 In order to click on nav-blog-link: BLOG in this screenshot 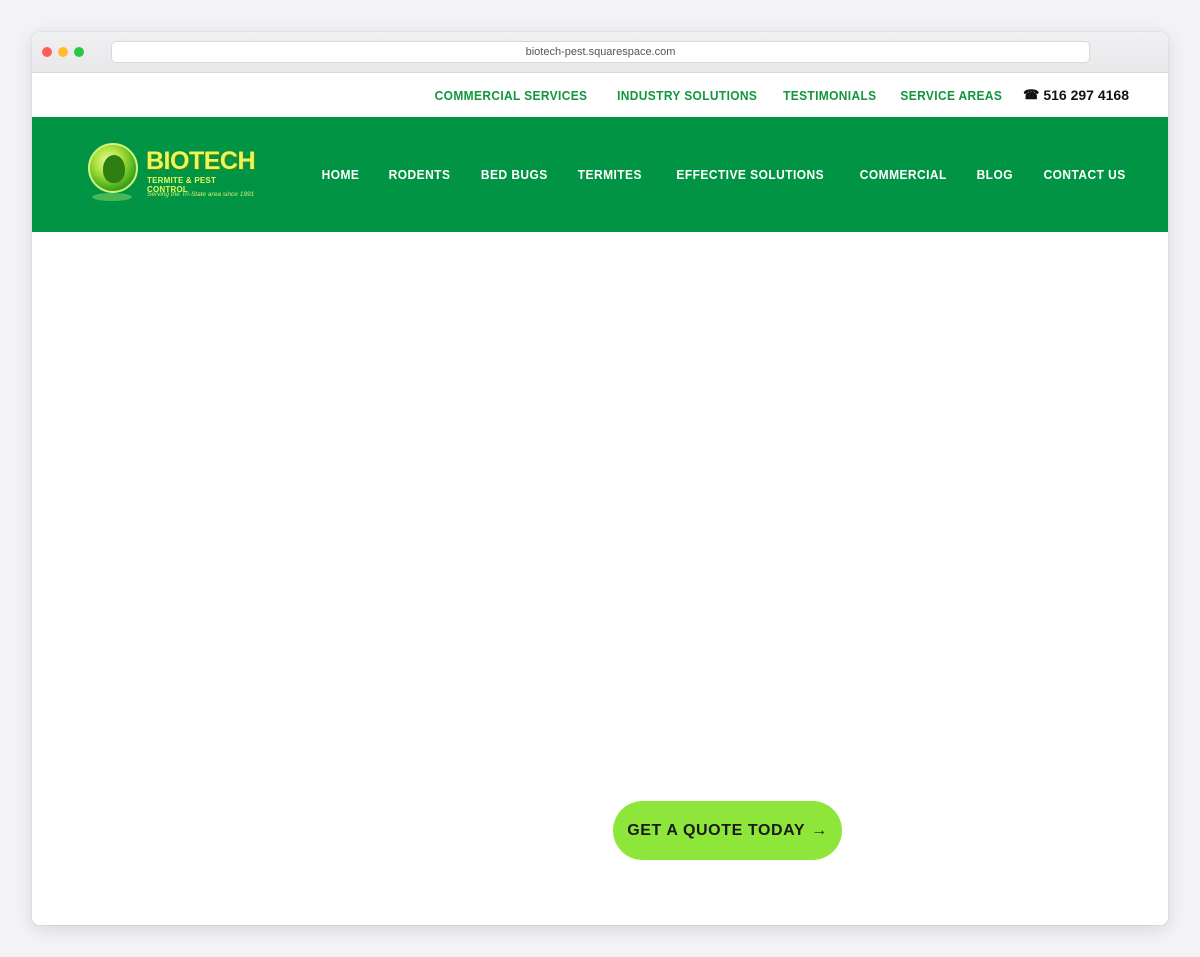, I will do `click(995, 174)`.